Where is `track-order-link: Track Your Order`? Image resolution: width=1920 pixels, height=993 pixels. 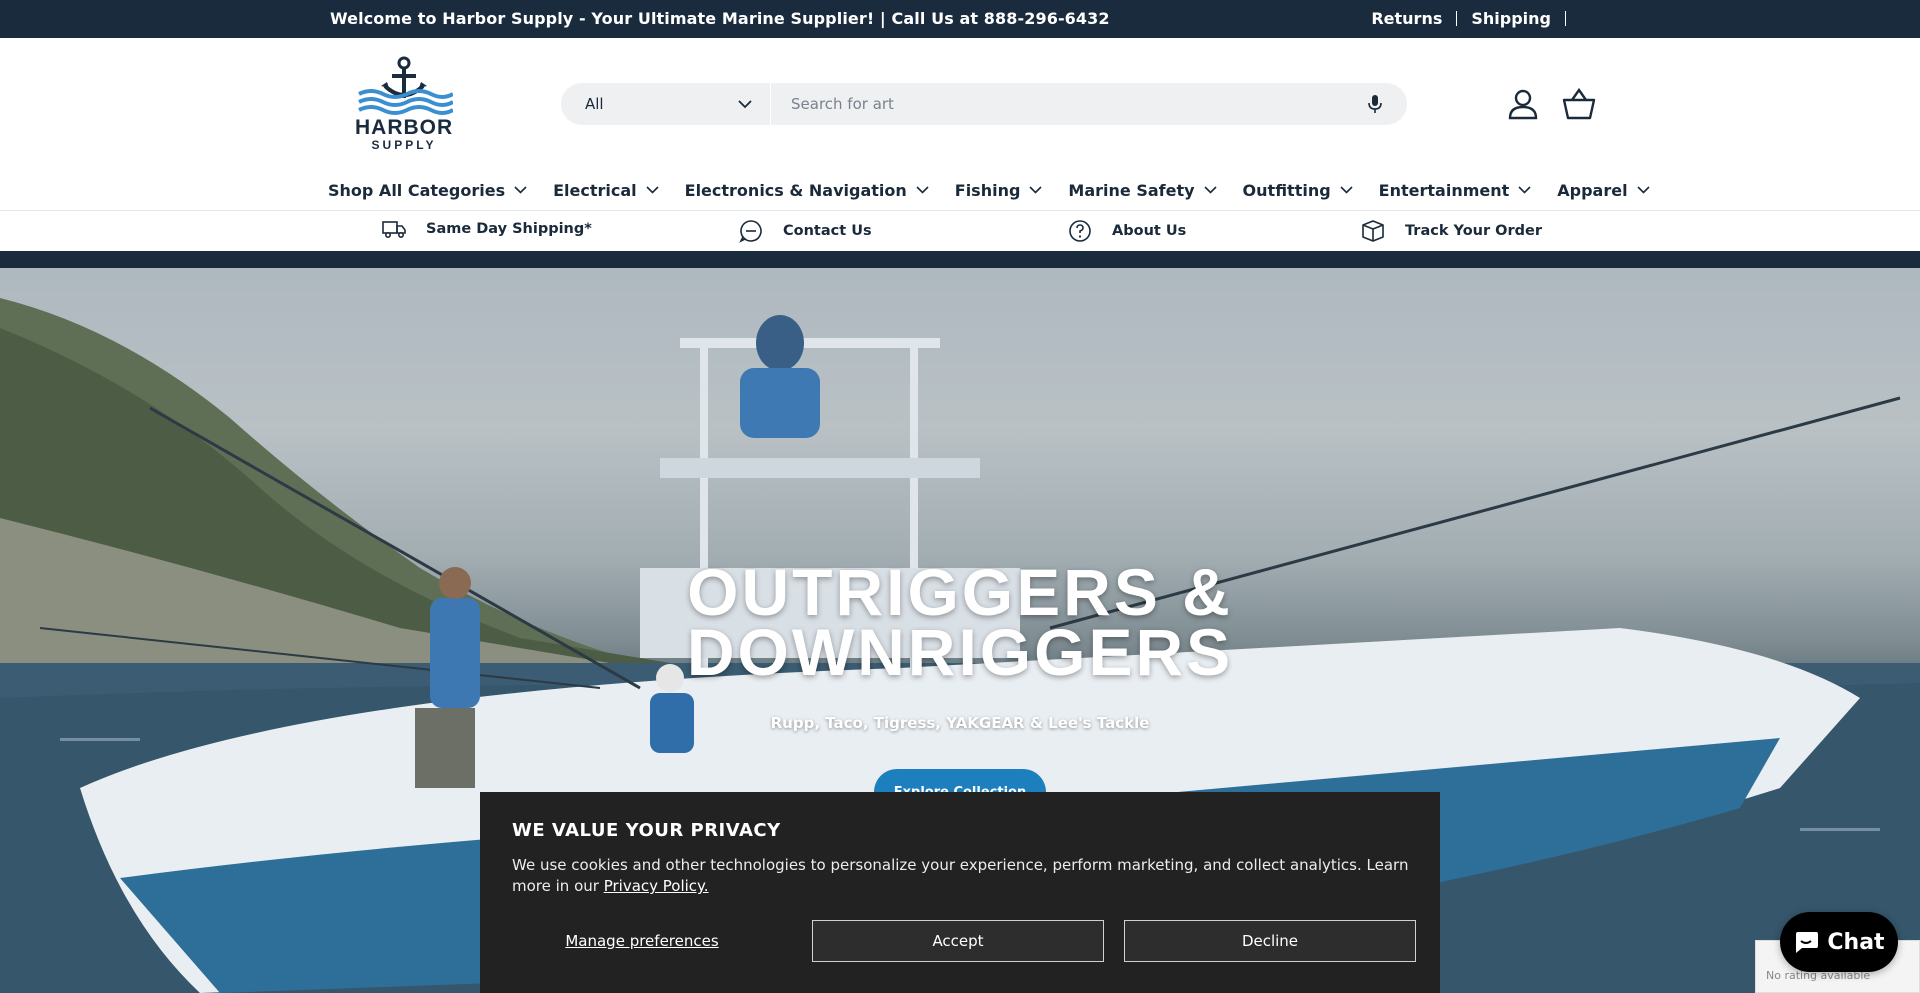
track-order-link: Track Your Order is located at coordinates (1451, 231).